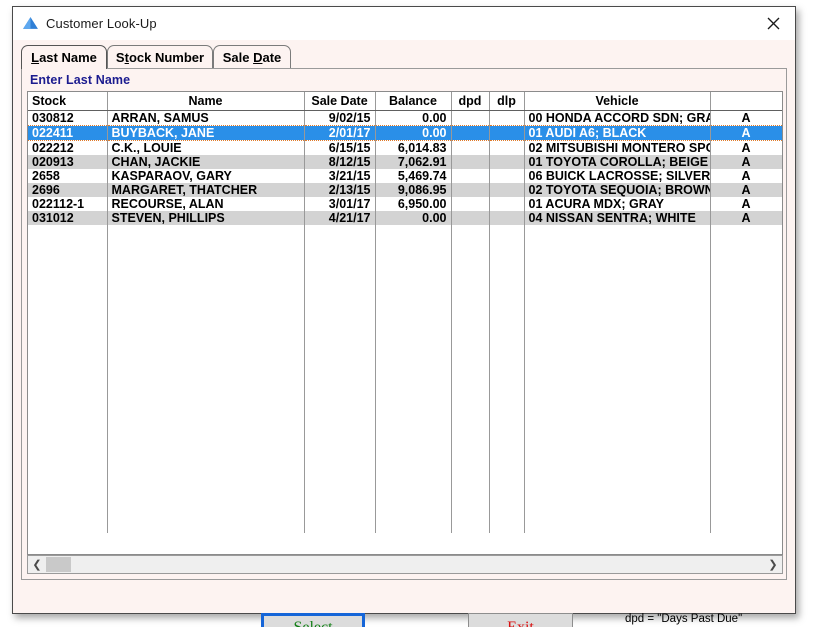  I want to click on column-header-dpd: dpd, so click(470, 101).